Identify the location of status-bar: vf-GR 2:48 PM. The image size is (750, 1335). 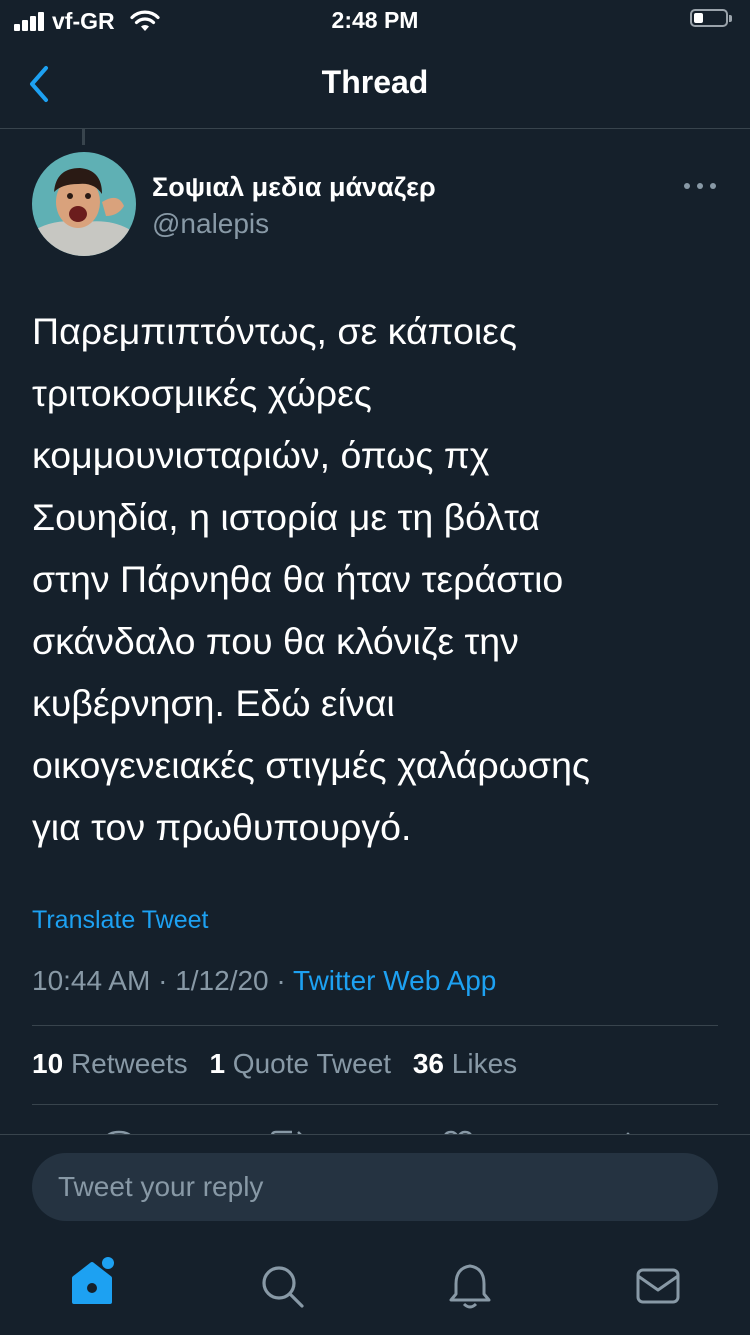
(375, 20).